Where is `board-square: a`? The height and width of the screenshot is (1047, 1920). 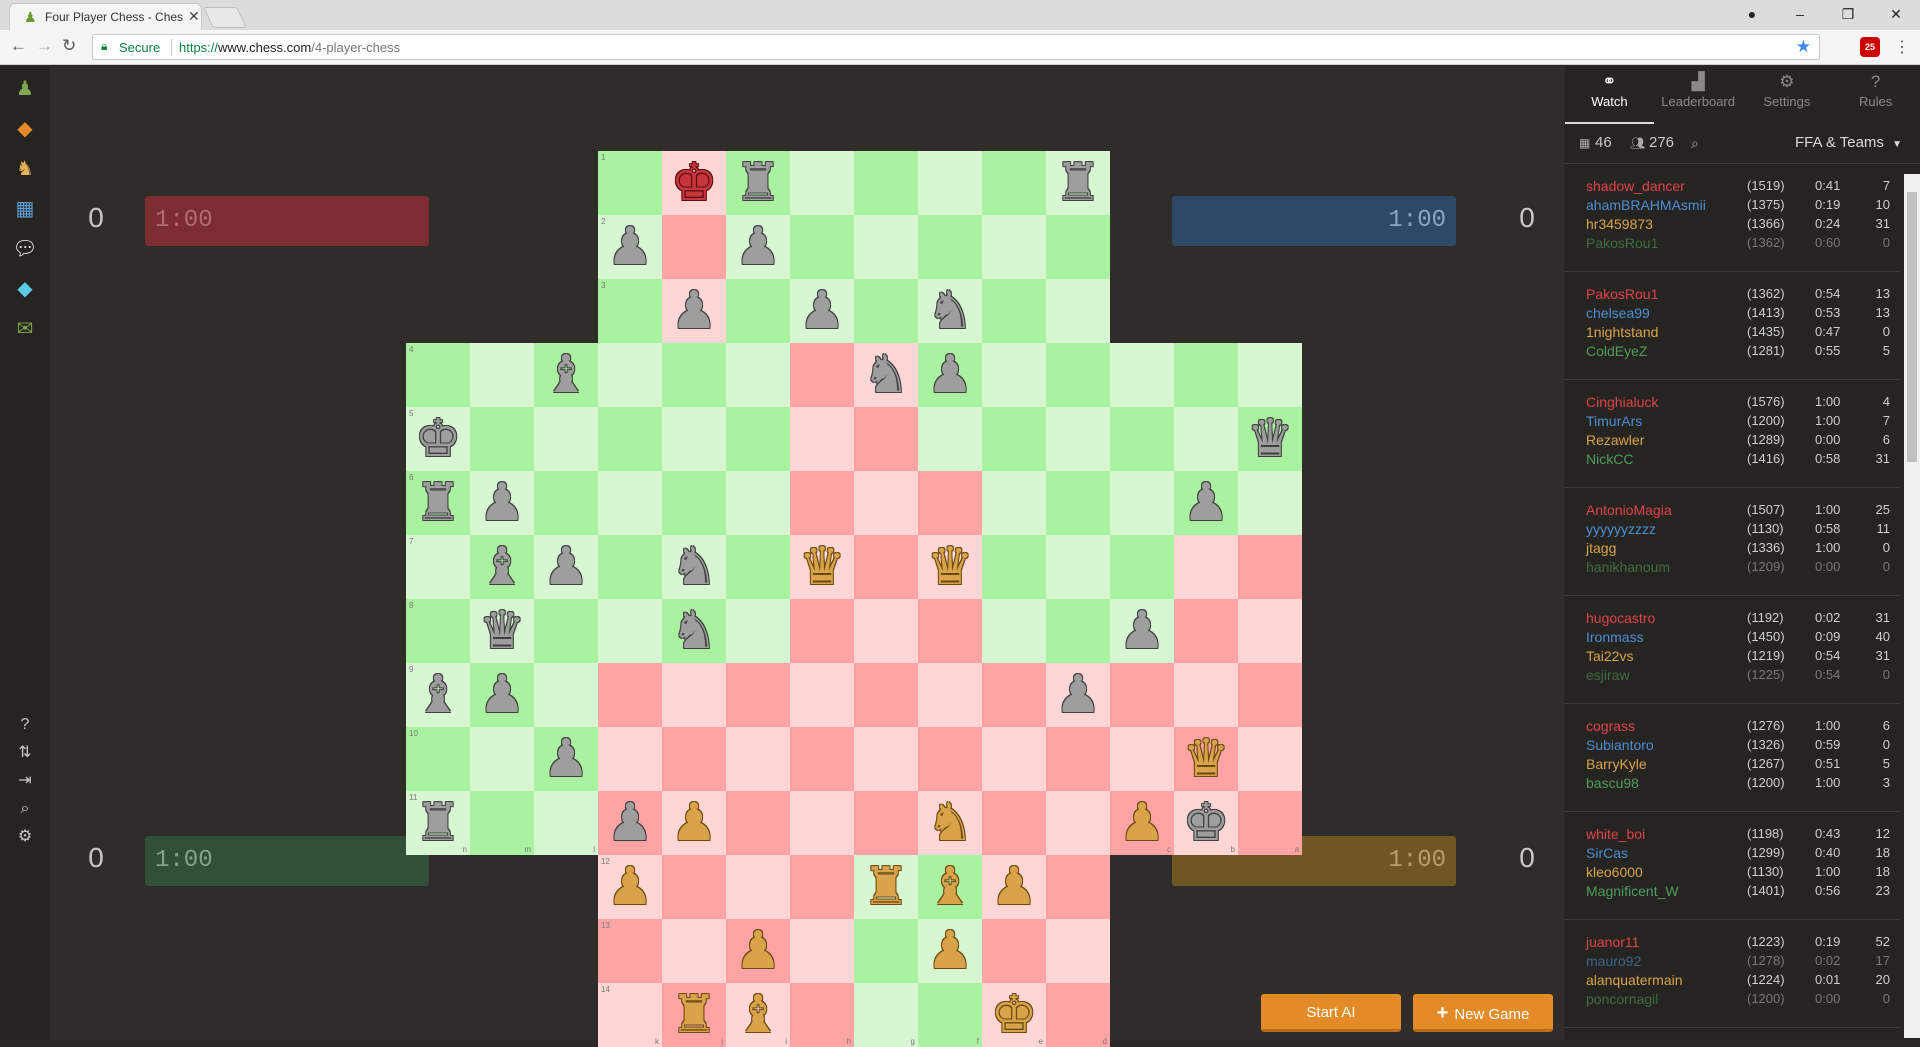
board-square: a is located at coordinates (1270, 823).